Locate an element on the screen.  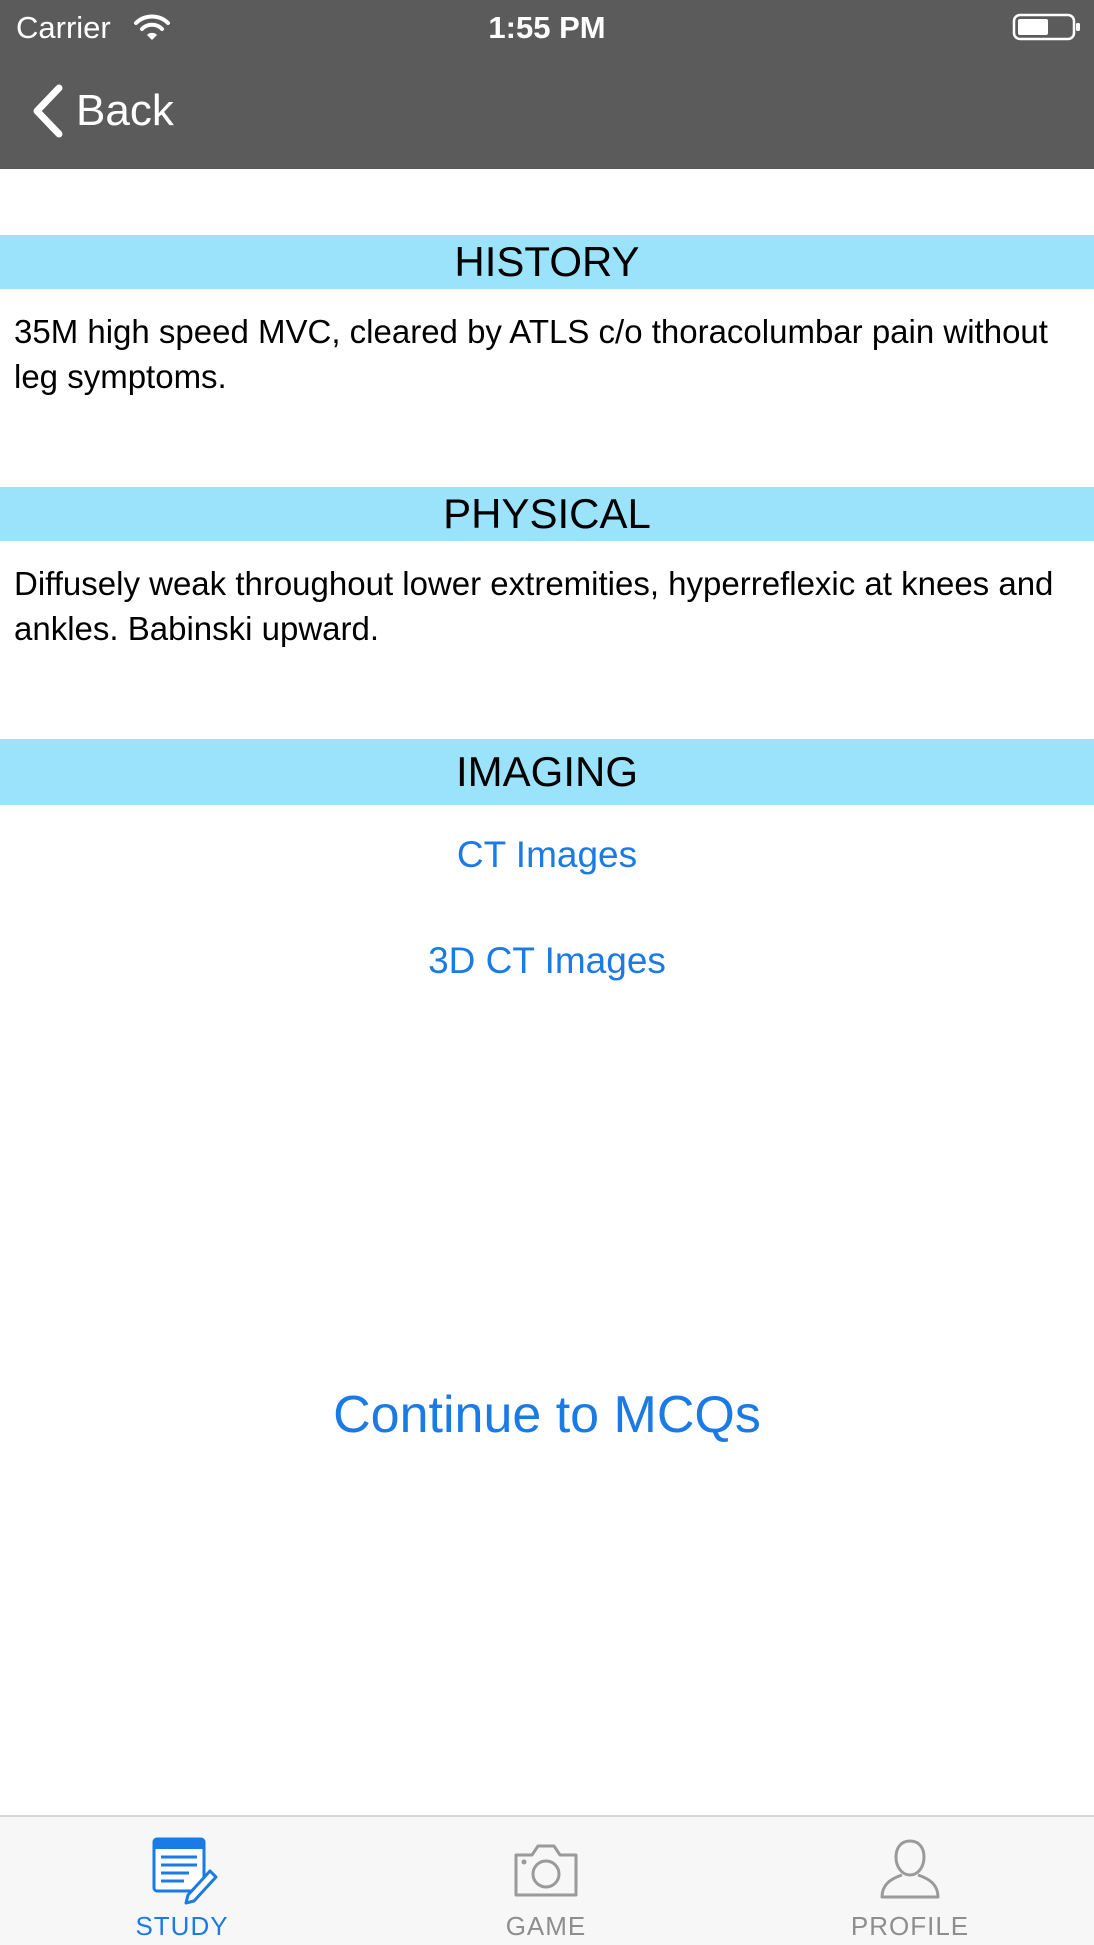
tab-study: STUDY is located at coordinates (182, 1881).